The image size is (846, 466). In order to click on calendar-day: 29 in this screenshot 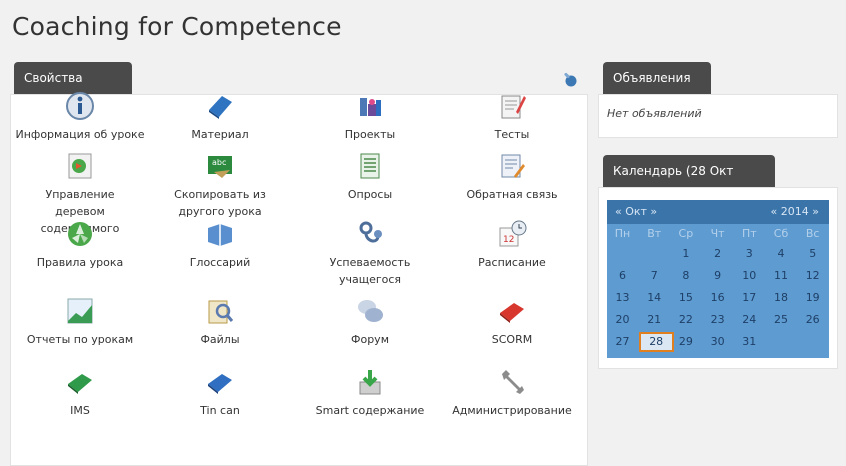, I will do `click(685, 342)`.